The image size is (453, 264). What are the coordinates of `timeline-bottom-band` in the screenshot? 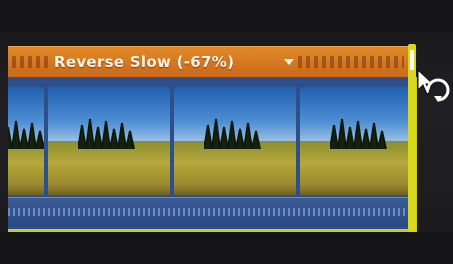 It's located at (226, 248).